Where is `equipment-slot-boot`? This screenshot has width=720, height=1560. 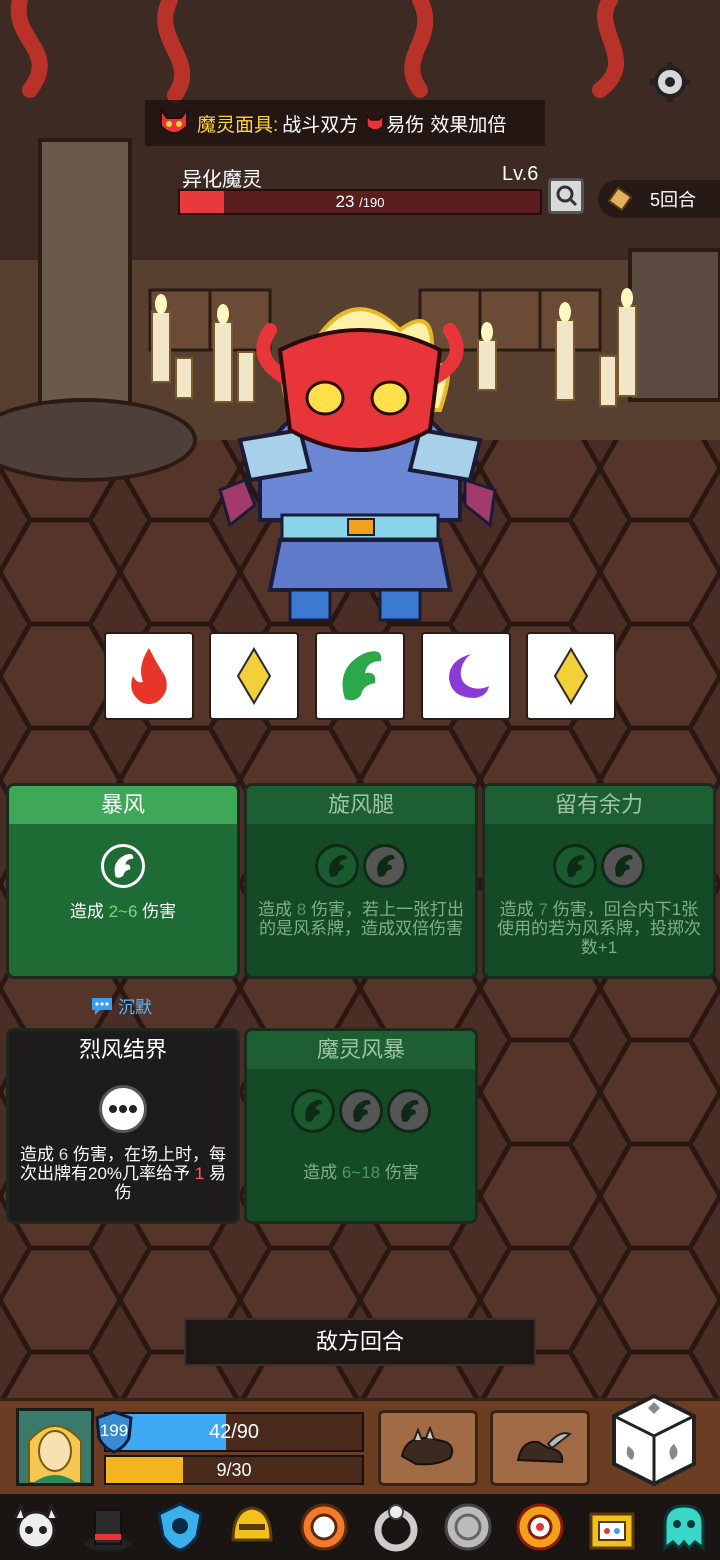 equipment-slot-boot is located at coordinates (540, 1448).